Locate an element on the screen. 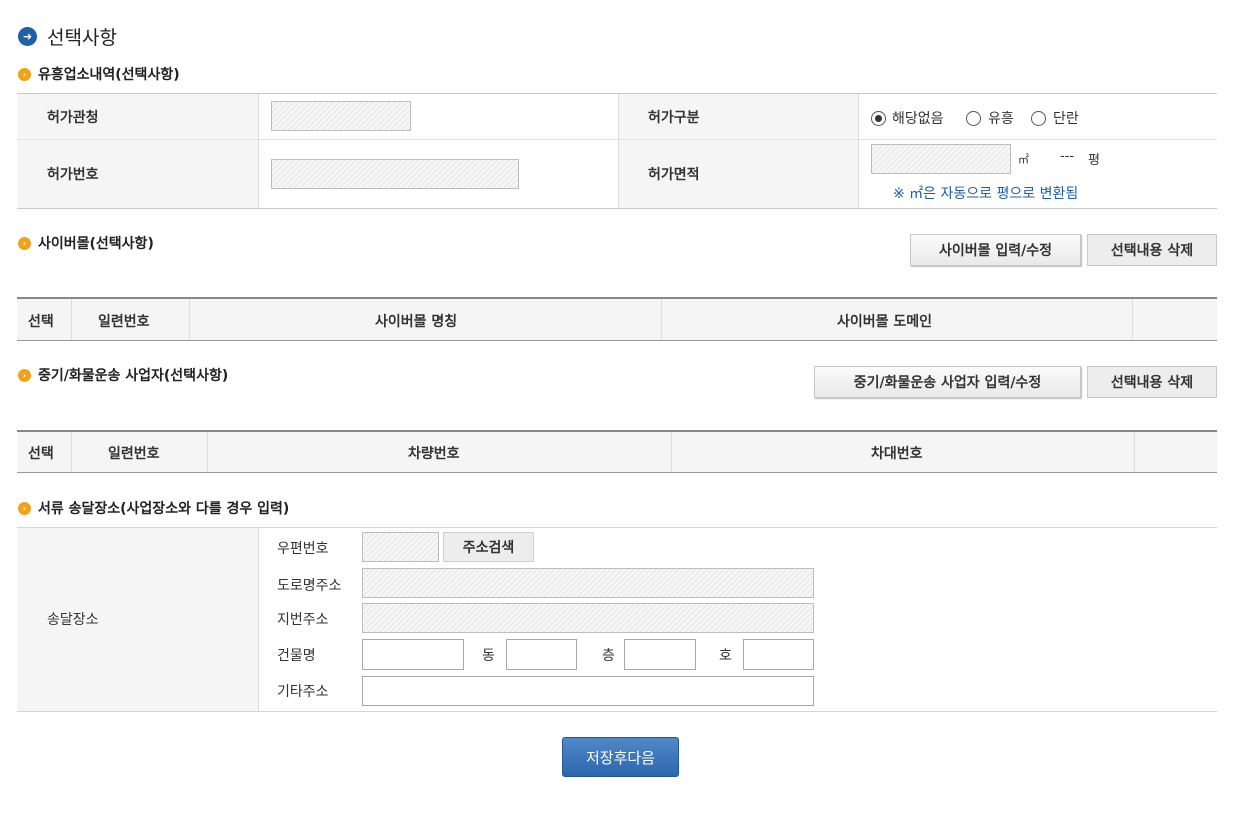  radio-entertainment is located at coordinates (973, 118).